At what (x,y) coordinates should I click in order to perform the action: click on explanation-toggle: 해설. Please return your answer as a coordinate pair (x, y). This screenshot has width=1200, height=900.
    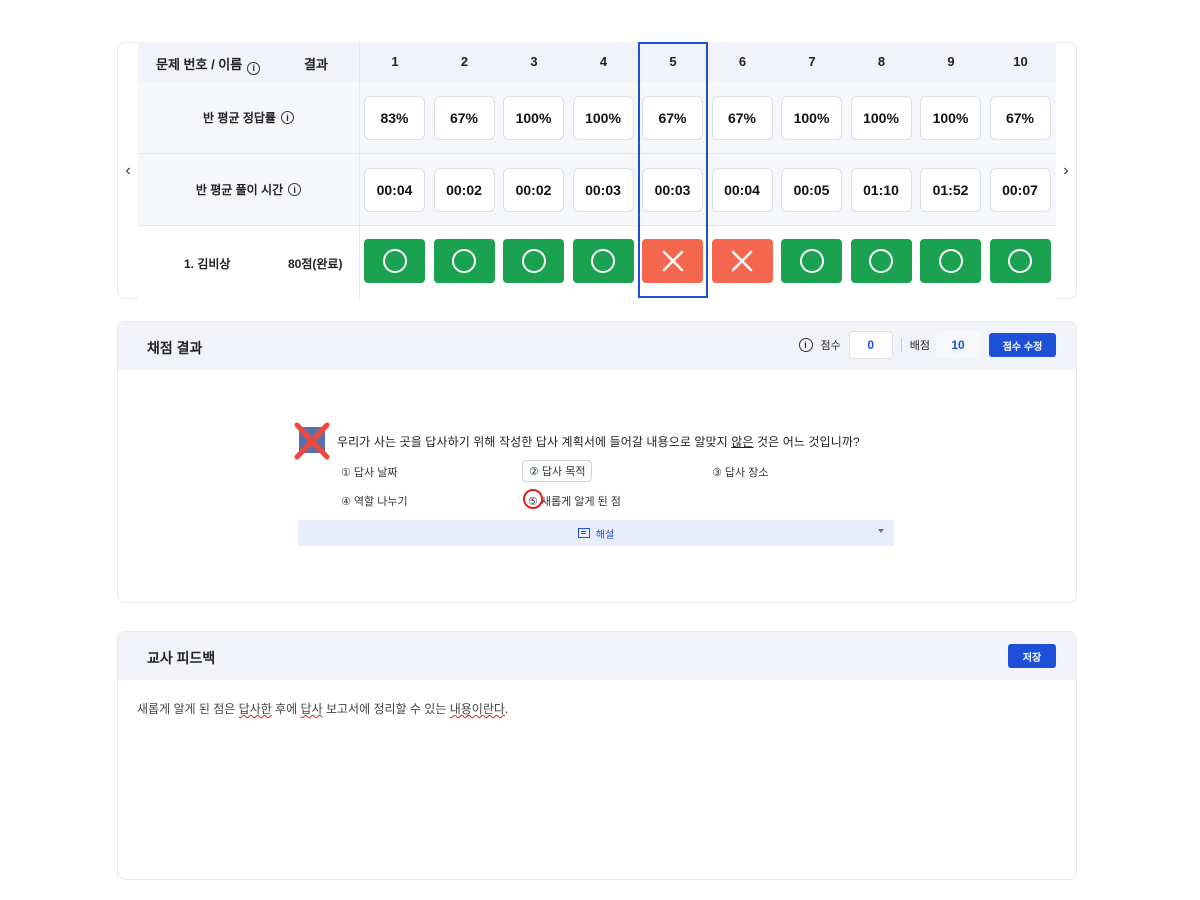
    Looking at the image, I should click on (596, 533).